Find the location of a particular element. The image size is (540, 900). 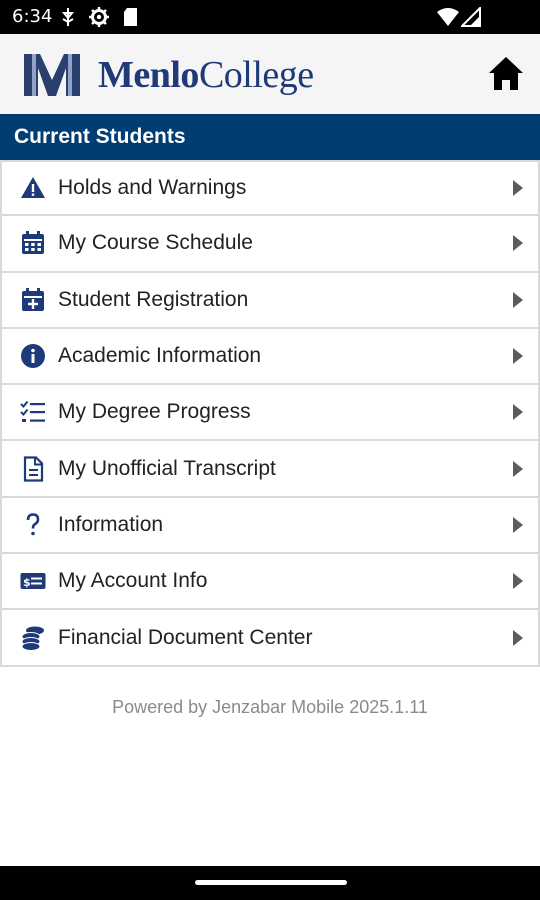

menu-item-label: Holds and Warnings is located at coordinates (152, 188).